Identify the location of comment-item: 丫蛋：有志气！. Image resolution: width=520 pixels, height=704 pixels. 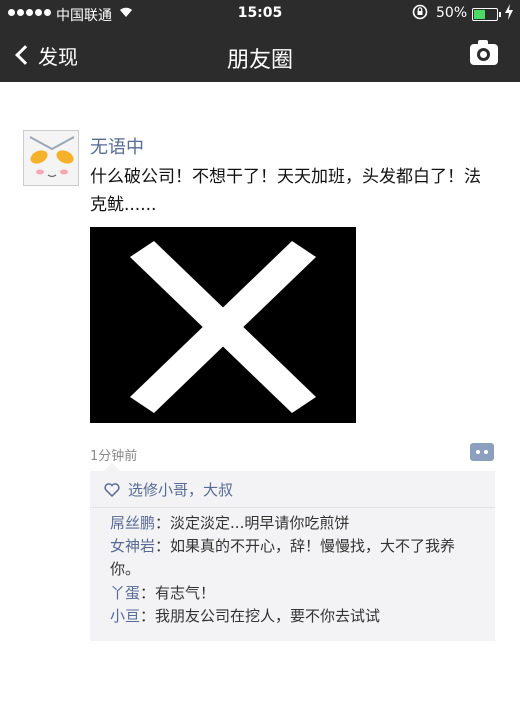
(297, 593).